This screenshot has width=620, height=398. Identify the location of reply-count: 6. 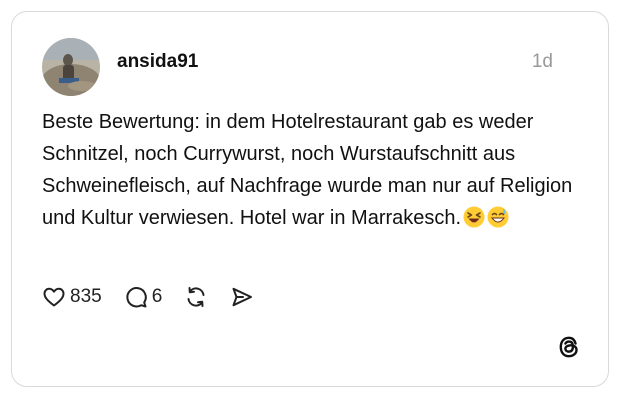
(157, 296).